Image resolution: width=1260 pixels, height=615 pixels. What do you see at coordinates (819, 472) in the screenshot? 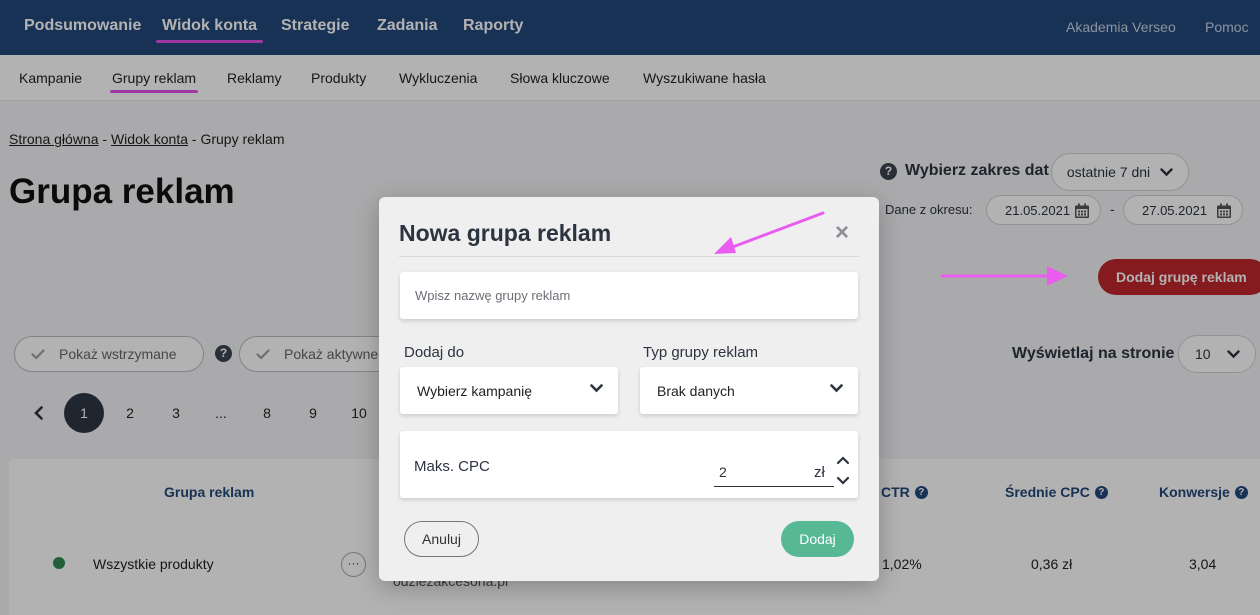
I see `currency-unit: zł` at bounding box center [819, 472].